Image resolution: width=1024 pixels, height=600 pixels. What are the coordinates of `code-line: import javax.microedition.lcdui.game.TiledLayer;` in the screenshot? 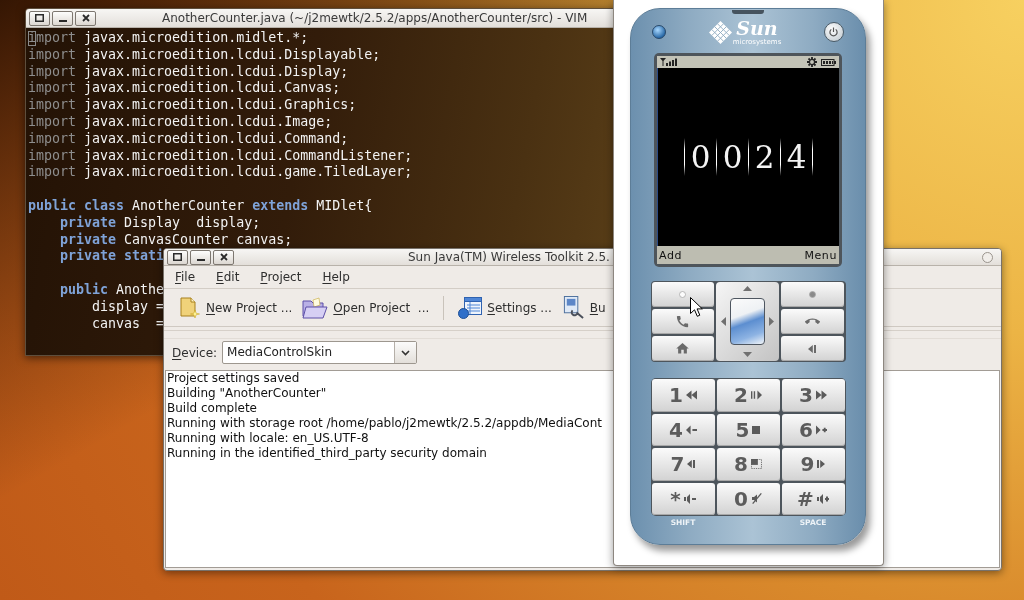 It's located at (220, 173).